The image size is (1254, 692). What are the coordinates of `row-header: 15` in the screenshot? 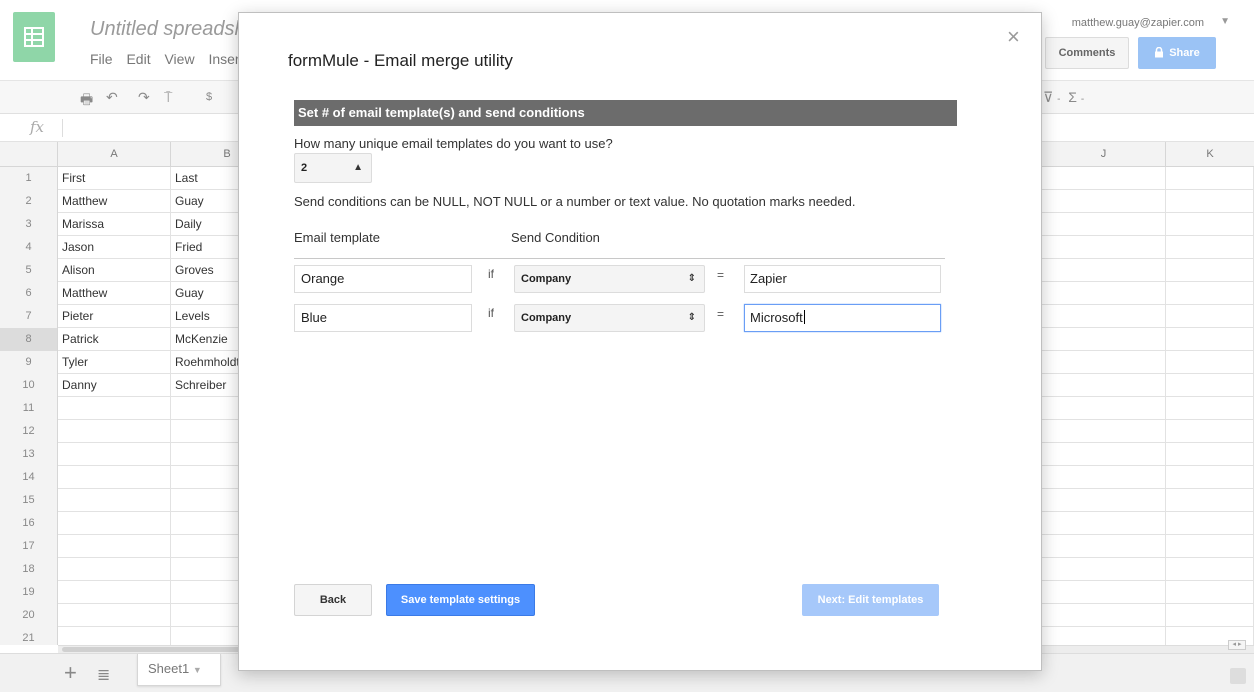 It's located at (29, 500).